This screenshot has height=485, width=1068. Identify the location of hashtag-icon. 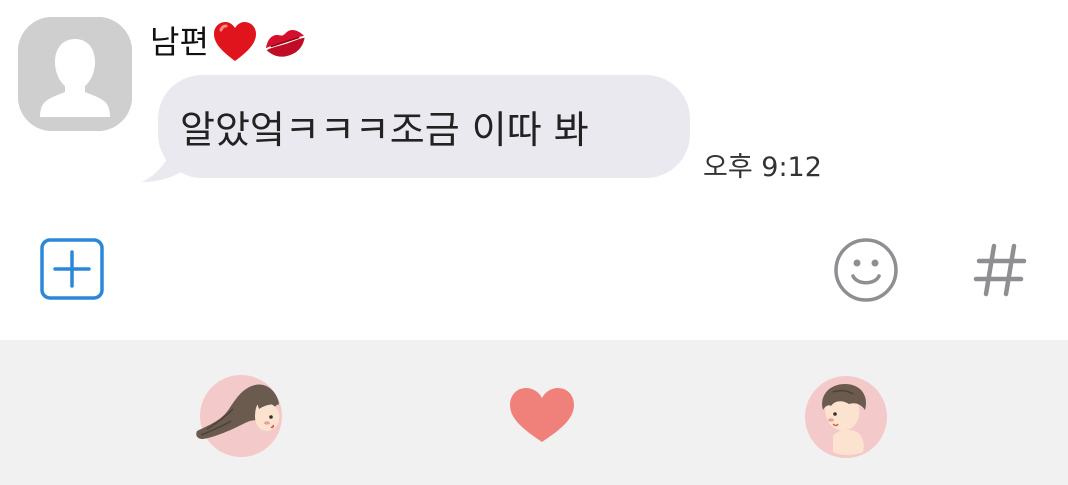
(1000, 270).